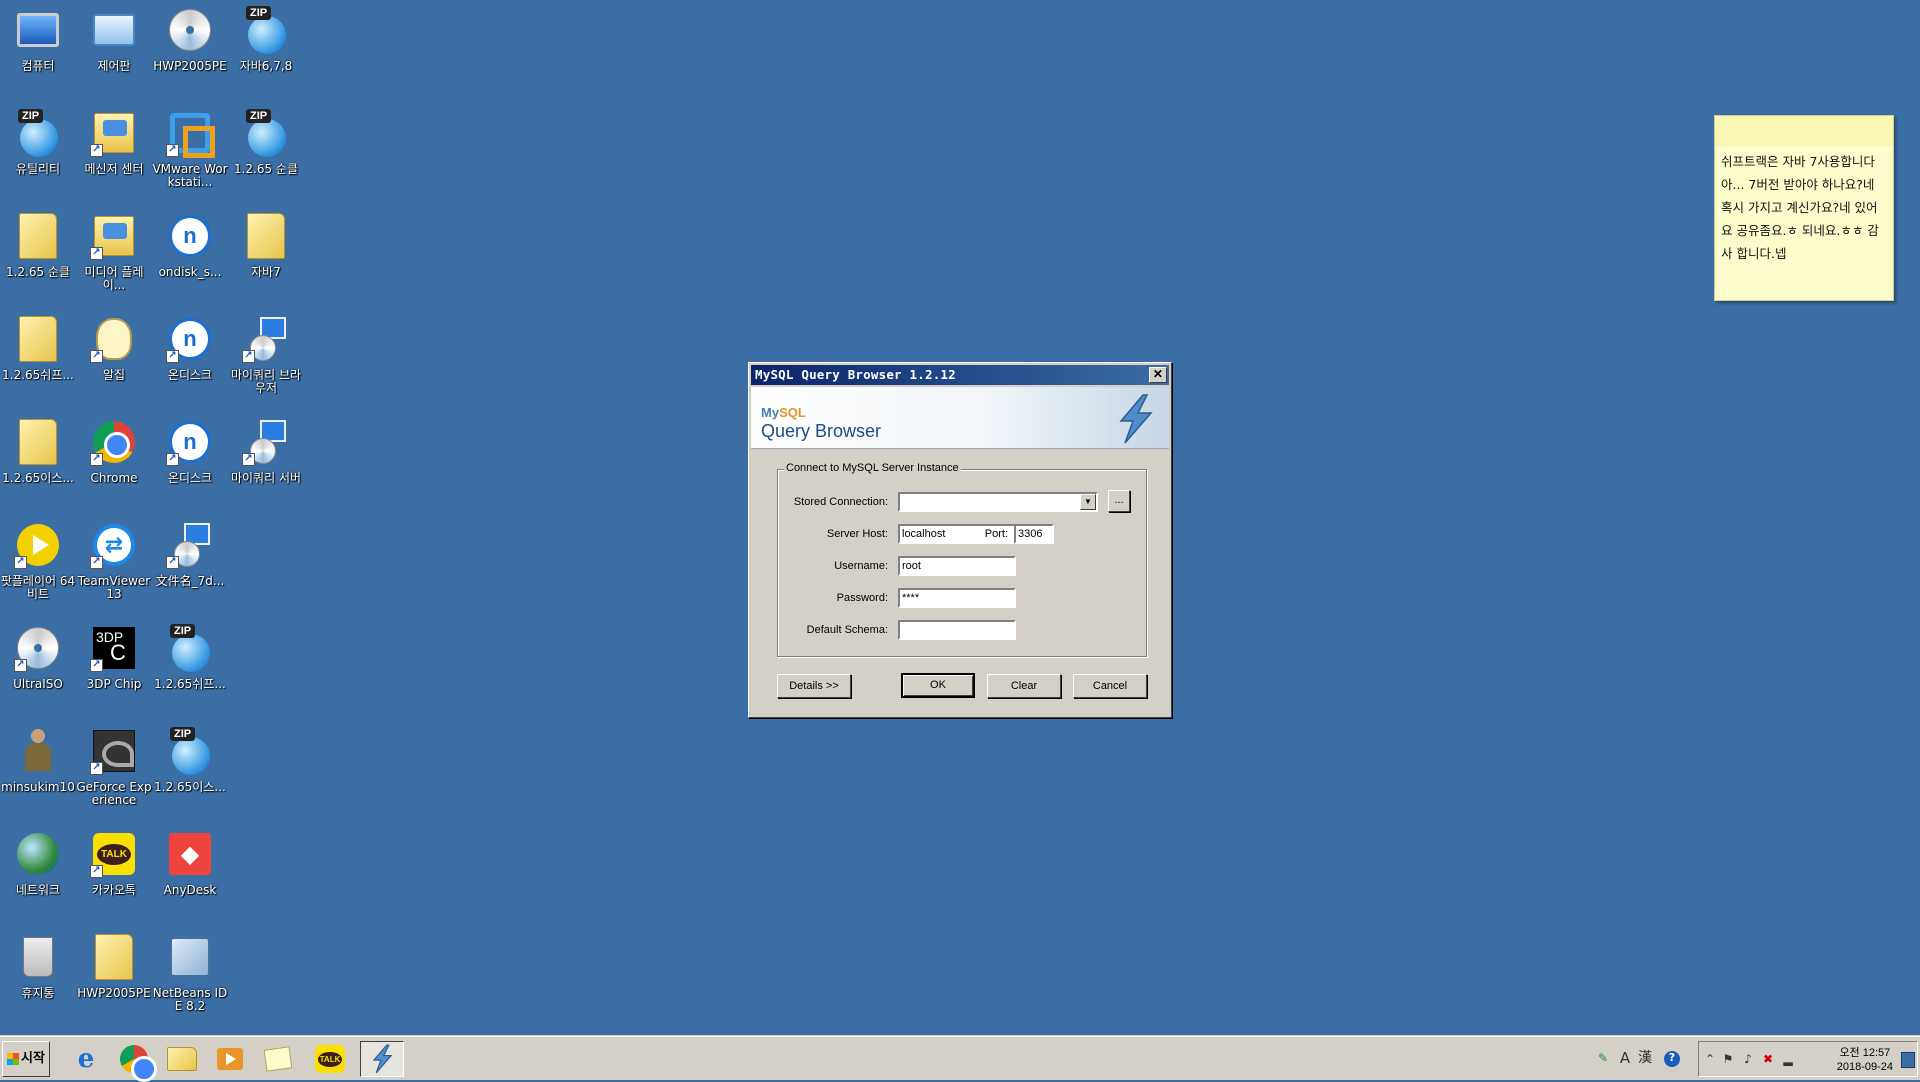 Image resolution: width=1920 pixels, height=1082 pixels. What do you see at coordinates (114, 672) in the screenshot?
I see `desktop-icon-3dp-chip: 3DP C ↗ 3DP Chip` at bounding box center [114, 672].